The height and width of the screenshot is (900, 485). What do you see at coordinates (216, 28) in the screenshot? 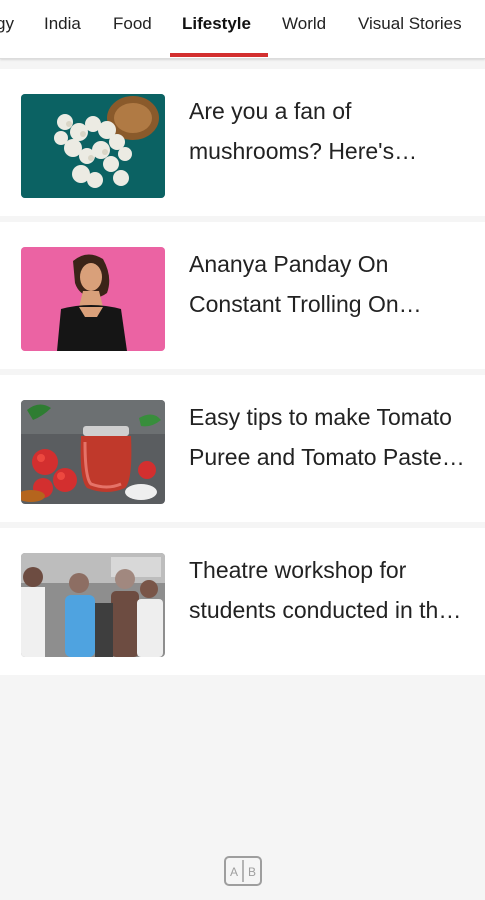
I see `tab-lifestyle: Lifestyle` at bounding box center [216, 28].